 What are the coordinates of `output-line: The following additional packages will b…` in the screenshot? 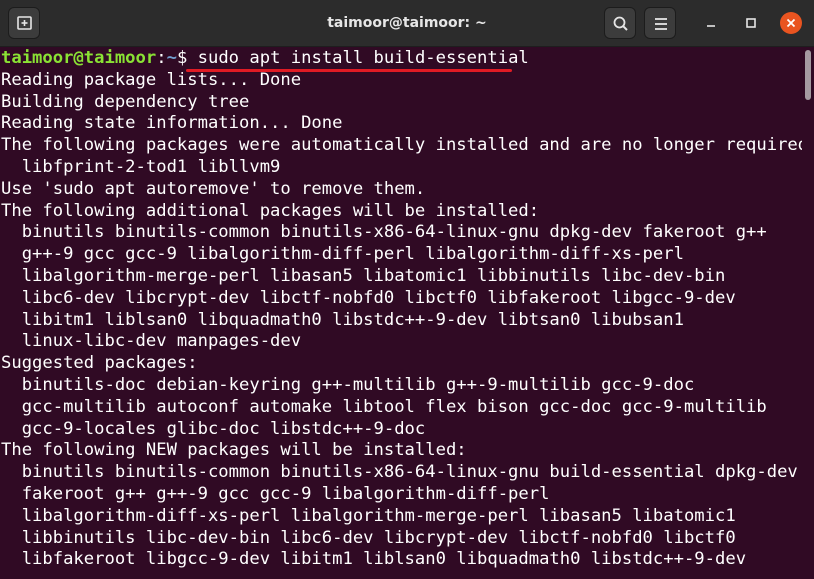 It's located at (270, 210).